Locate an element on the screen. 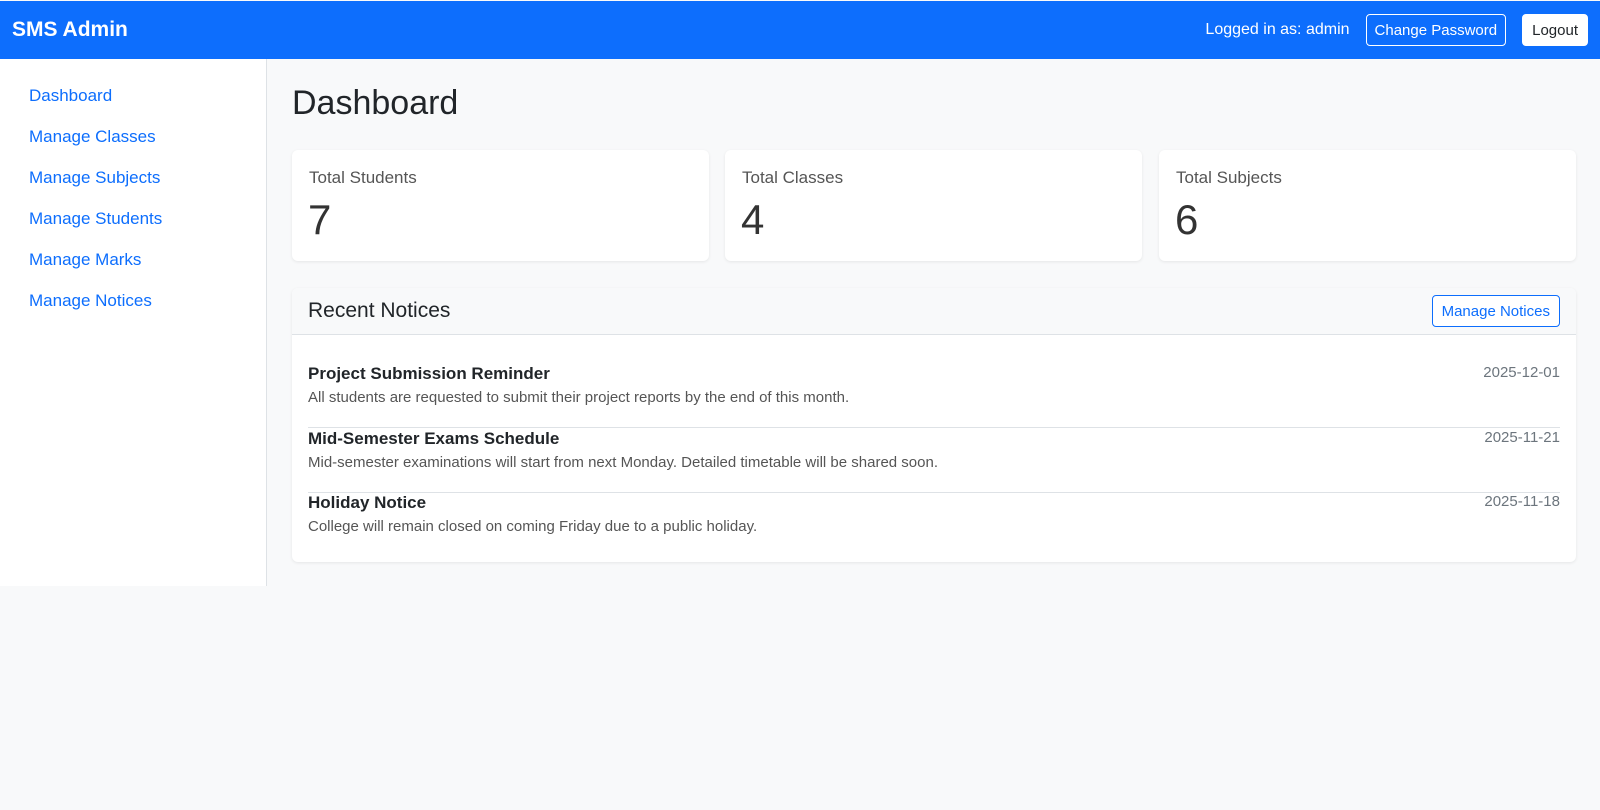  sidebar-item-dashboard: Dashboard is located at coordinates (70, 96).